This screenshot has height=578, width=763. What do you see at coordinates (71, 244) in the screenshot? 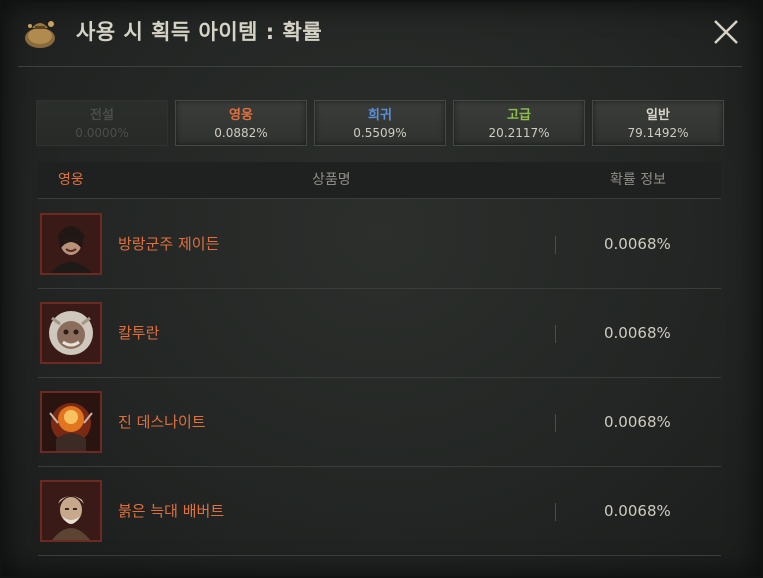
I see `jaden-portrait-icon` at bounding box center [71, 244].